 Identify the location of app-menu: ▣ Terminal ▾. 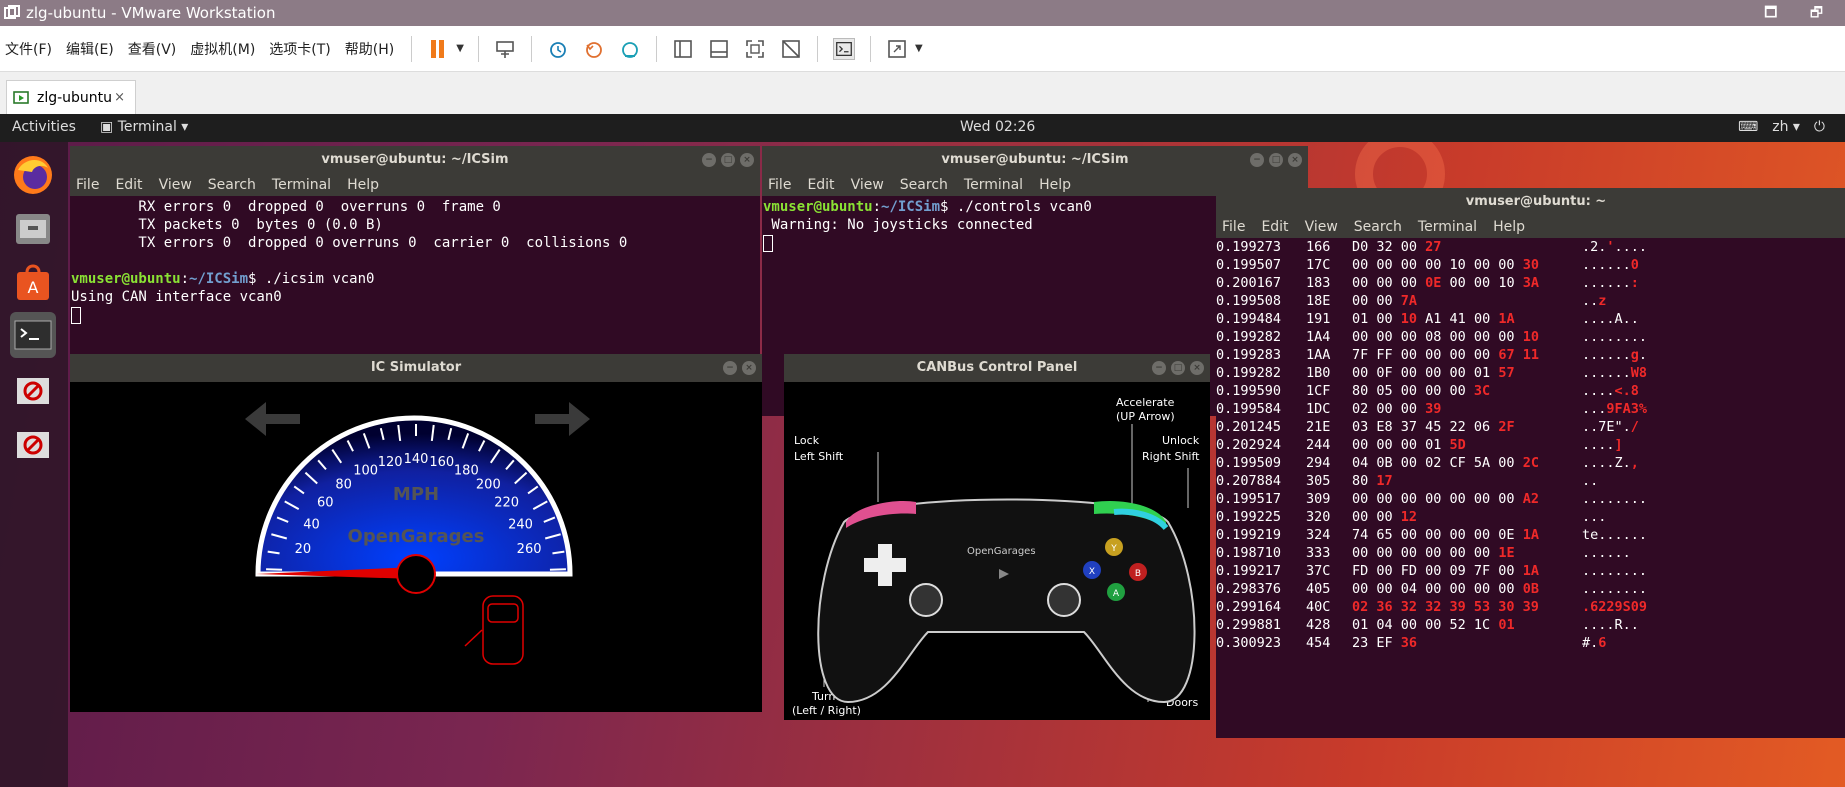
(144, 127).